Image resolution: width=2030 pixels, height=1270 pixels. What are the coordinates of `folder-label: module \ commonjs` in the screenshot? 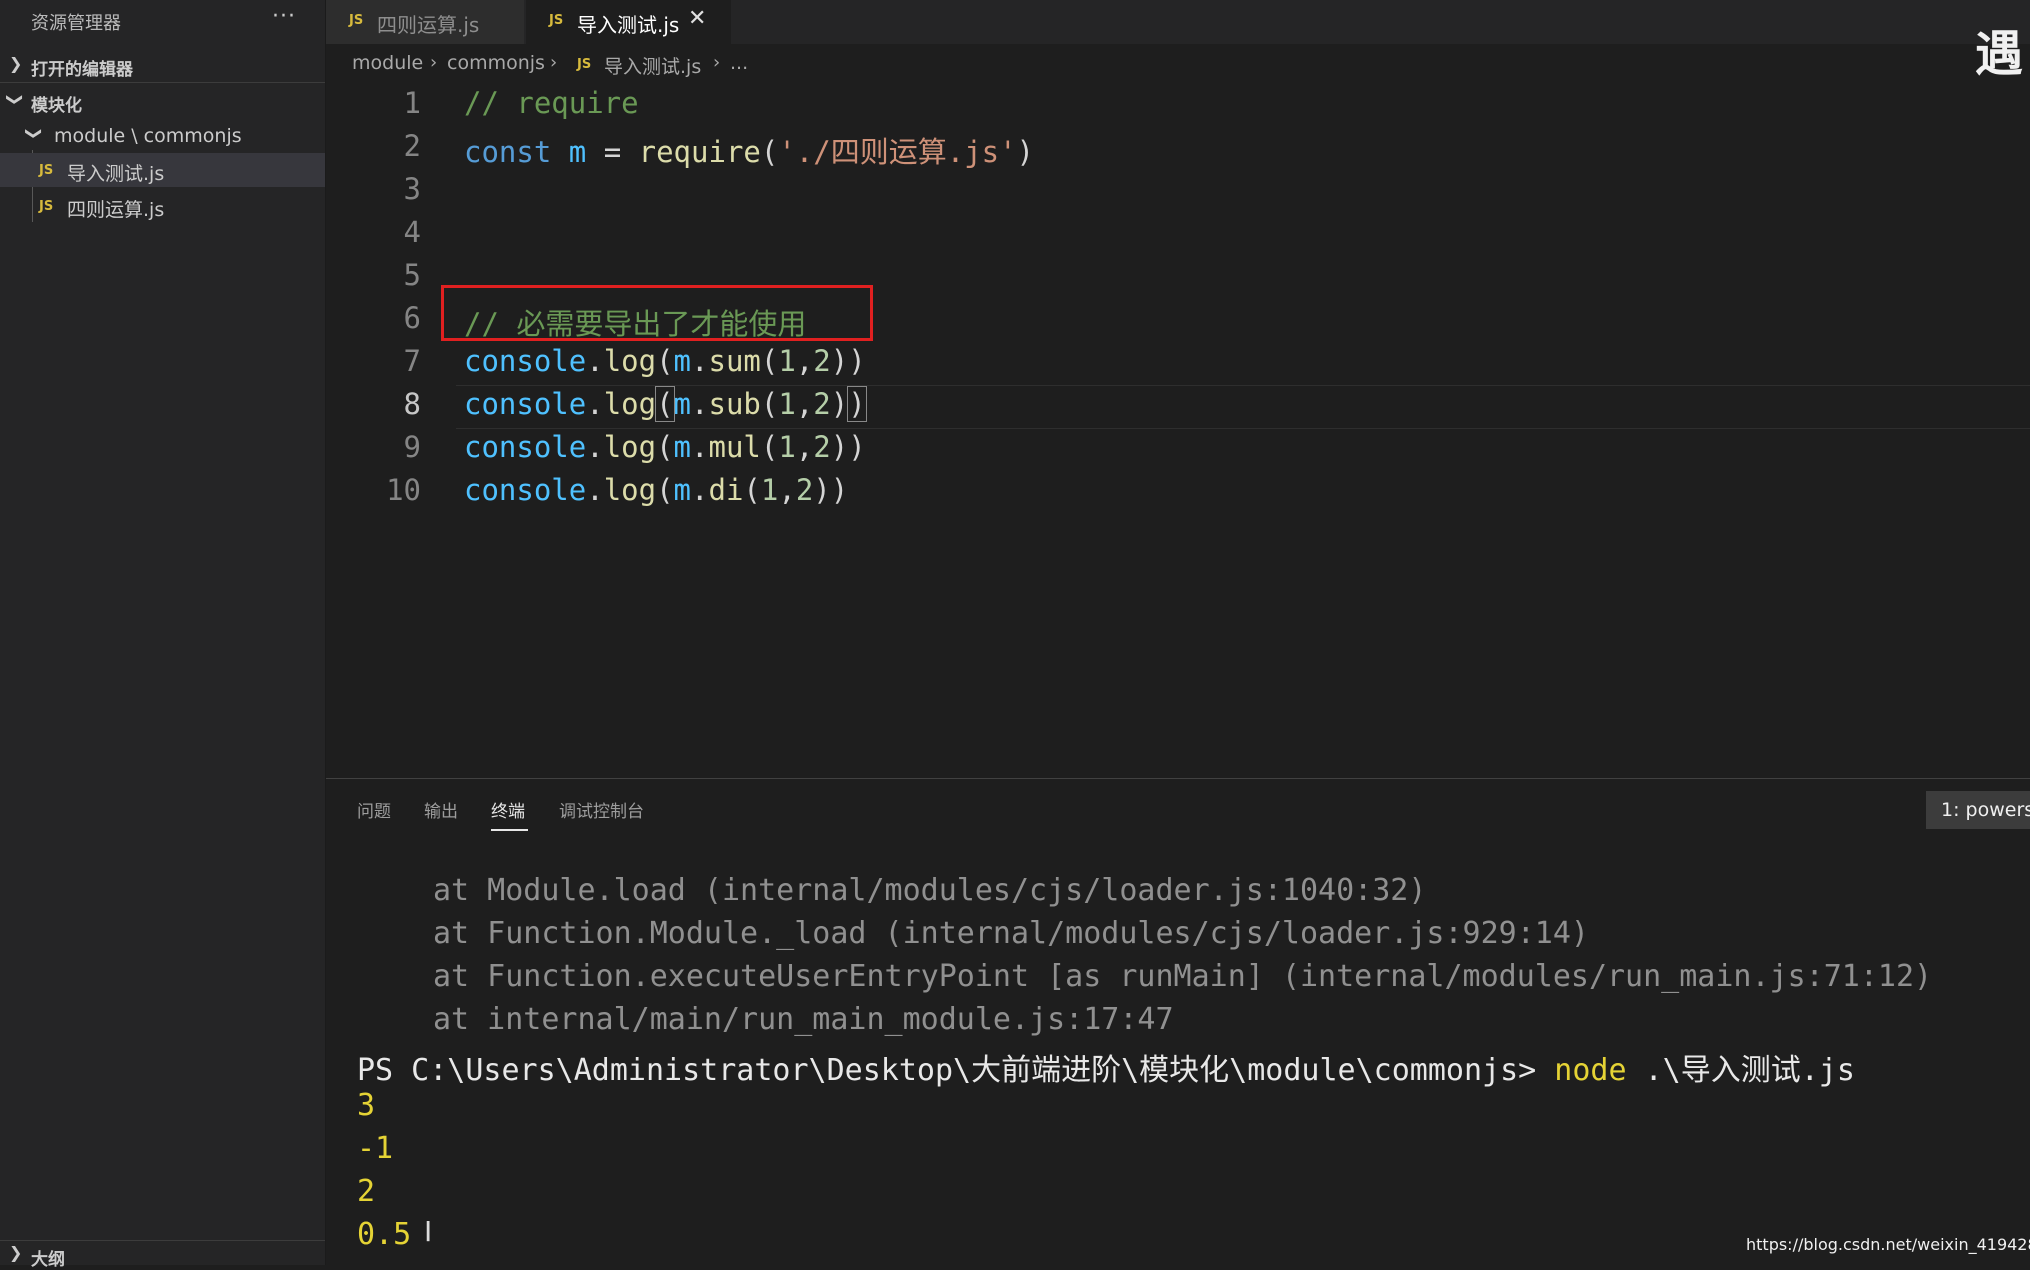 It's located at (148, 136).